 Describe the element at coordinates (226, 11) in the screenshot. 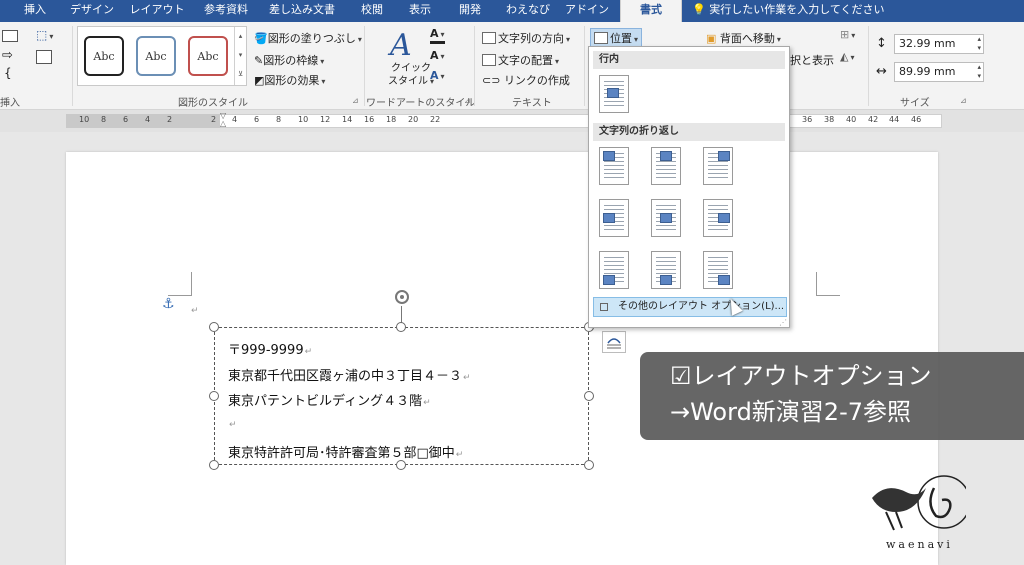

I see `tab-references: 参考資料` at that location.